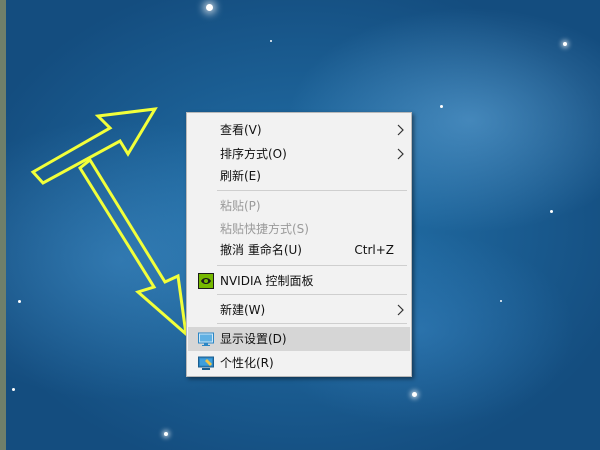  I want to click on menu-item-new: 新建(W), so click(299, 310).